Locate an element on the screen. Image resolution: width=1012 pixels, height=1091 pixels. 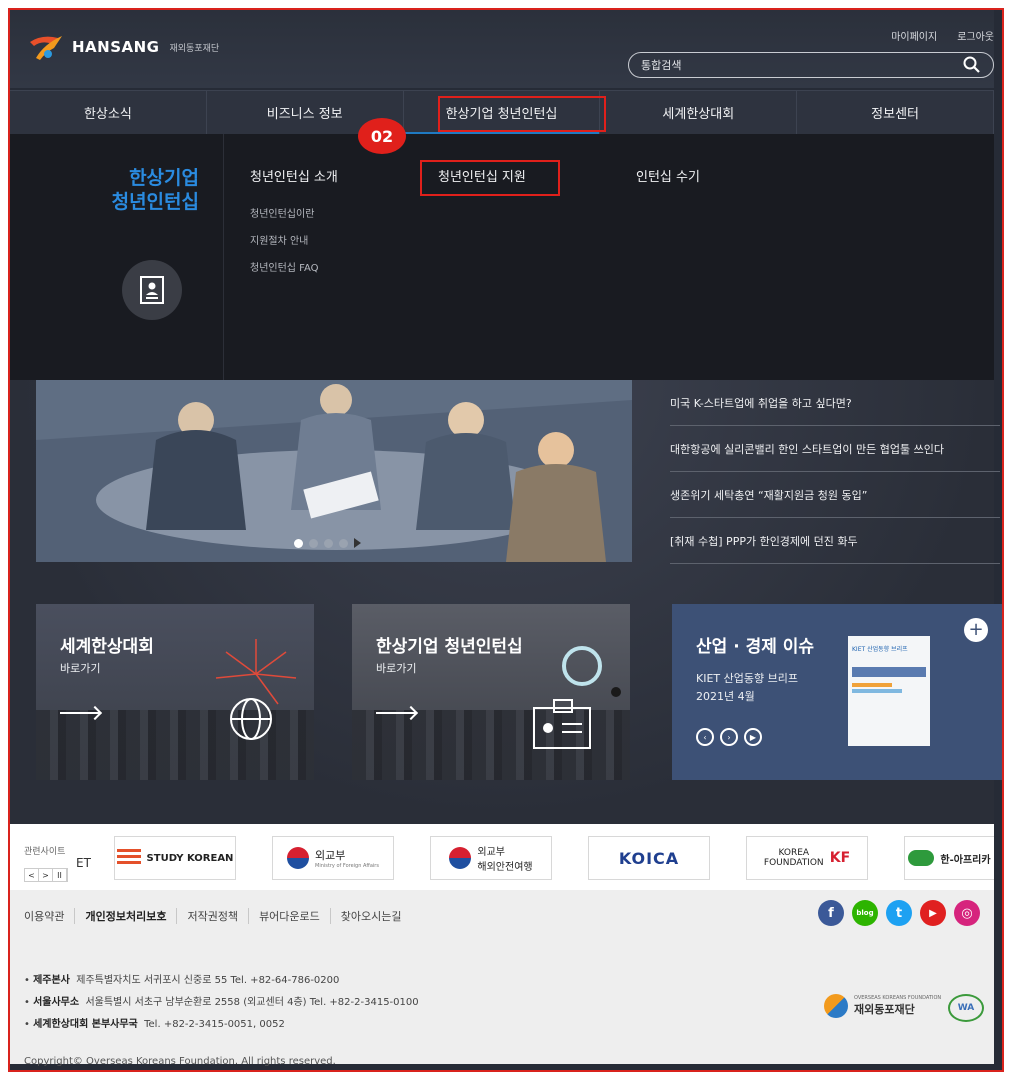
hero-pagination is located at coordinates (327, 543).